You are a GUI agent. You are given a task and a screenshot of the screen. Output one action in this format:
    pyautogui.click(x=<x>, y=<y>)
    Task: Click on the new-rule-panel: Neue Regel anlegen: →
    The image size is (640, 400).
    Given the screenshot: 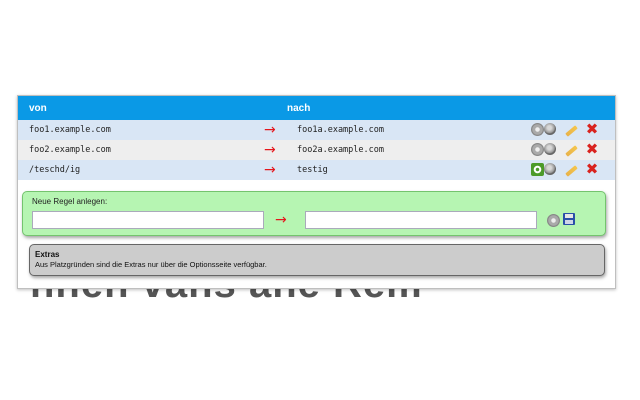 What is the action you would take?
    pyautogui.click(x=314, y=213)
    